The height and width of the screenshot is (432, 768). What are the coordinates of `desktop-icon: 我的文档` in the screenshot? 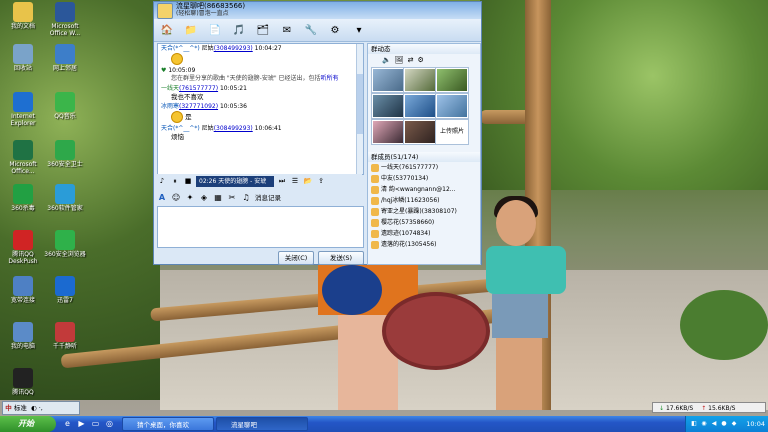 It's located at (23, 16).